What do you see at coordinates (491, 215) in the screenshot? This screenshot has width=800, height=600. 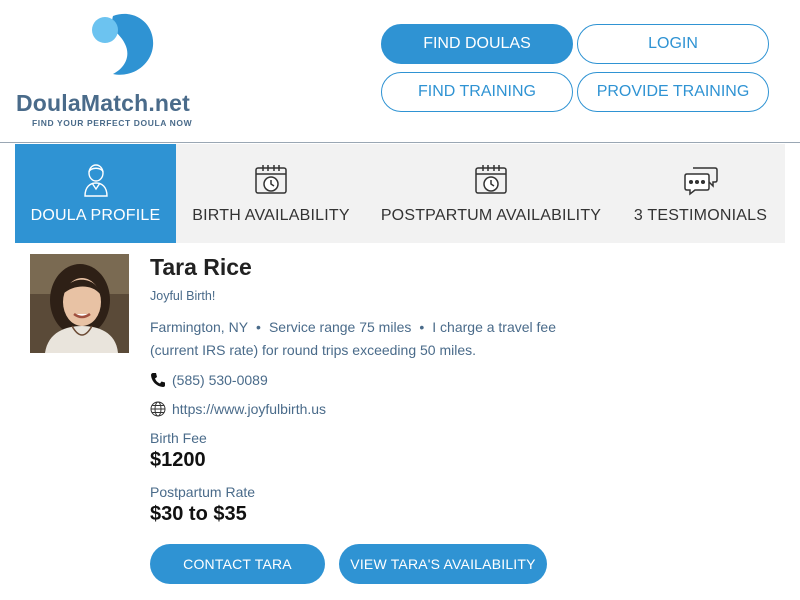 I see `tab-label: POSTPARTUM AVAILABILITY` at bounding box center [491, 215].